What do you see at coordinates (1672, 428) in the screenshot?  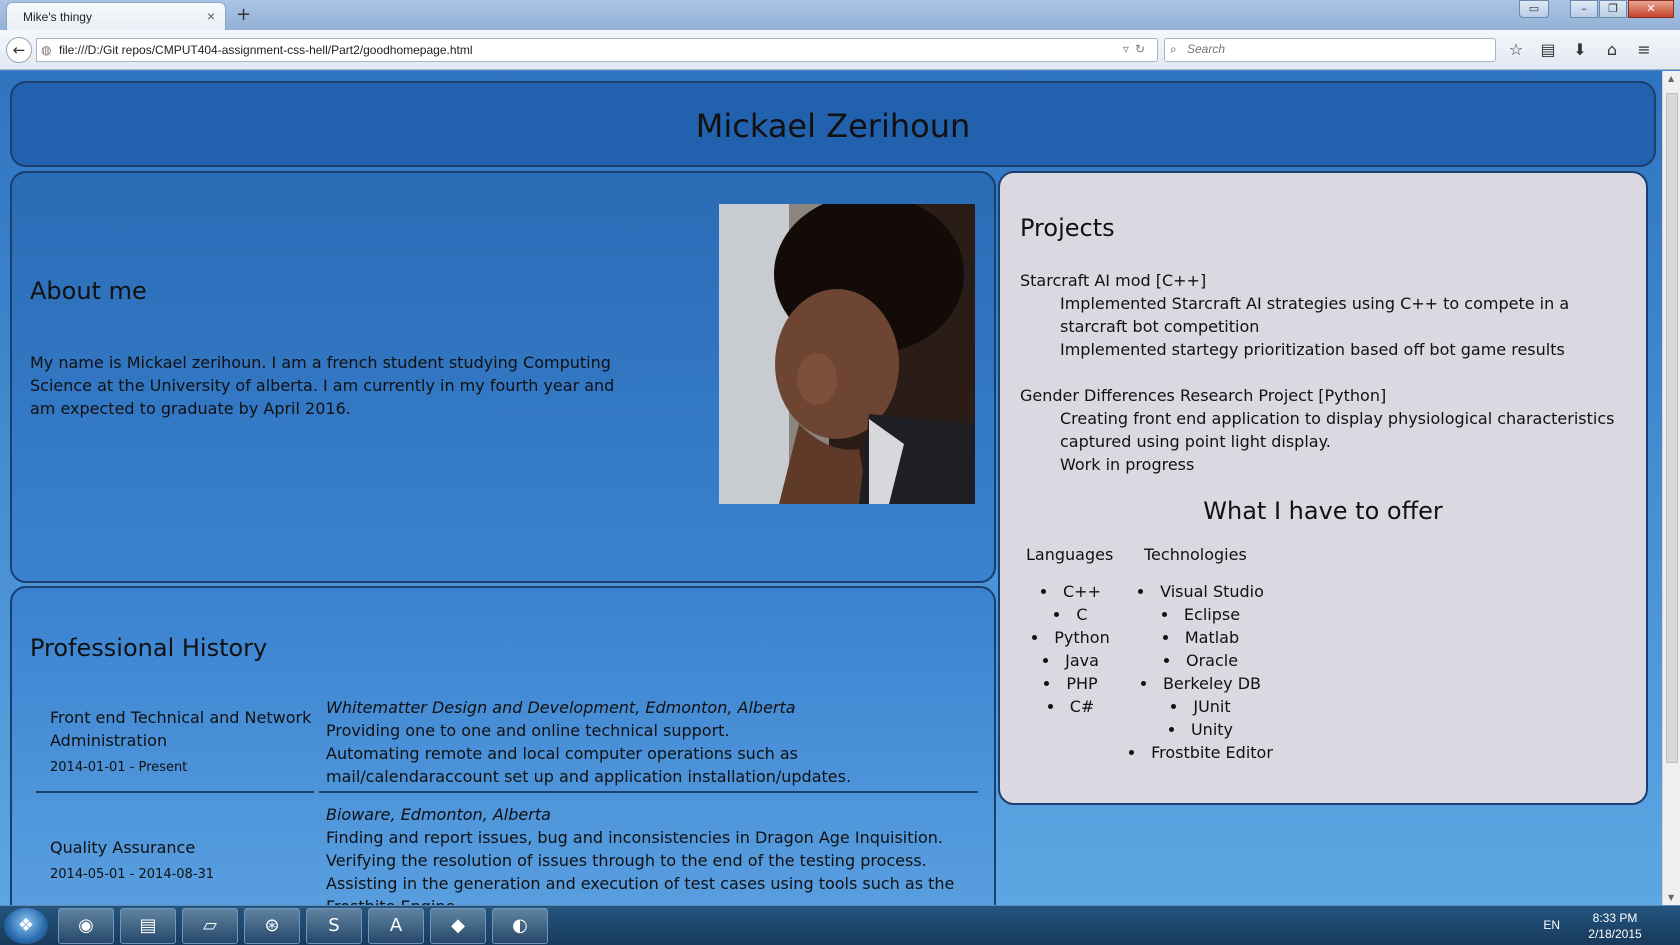 I see `scrollbar-thumb` at bounding box center [1672, 428].